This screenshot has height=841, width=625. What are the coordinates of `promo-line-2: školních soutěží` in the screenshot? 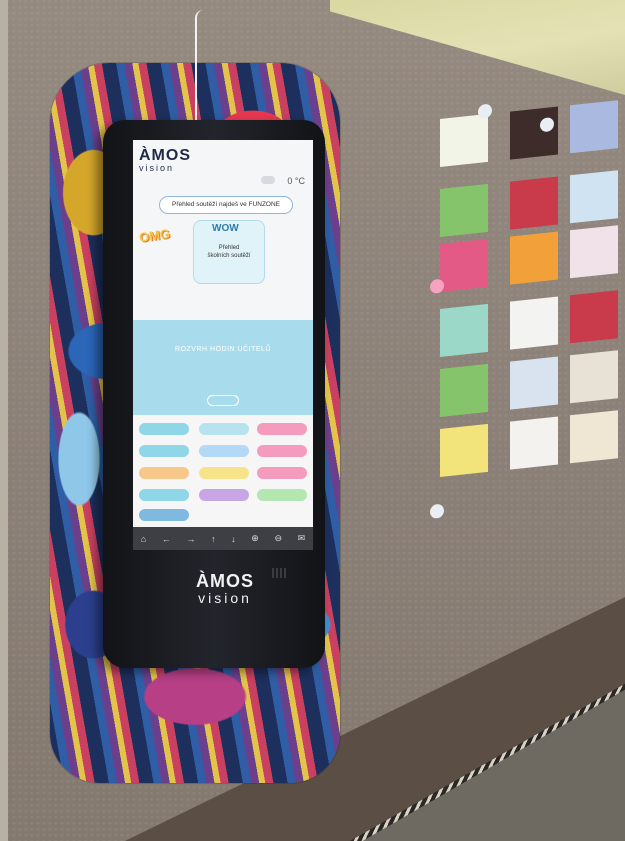 It's located at (229, 256).